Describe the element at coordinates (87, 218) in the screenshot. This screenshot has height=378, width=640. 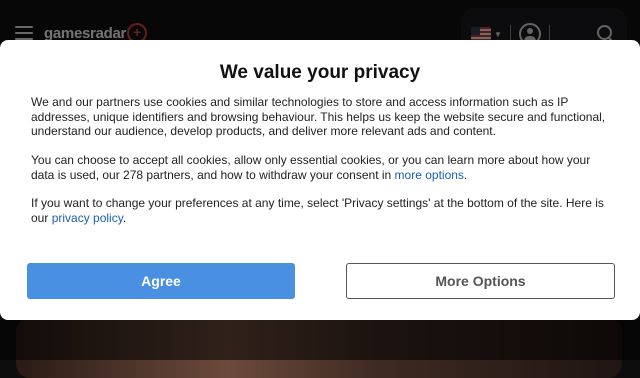
I see `privacy-policy-link: privacy policy` at that location.